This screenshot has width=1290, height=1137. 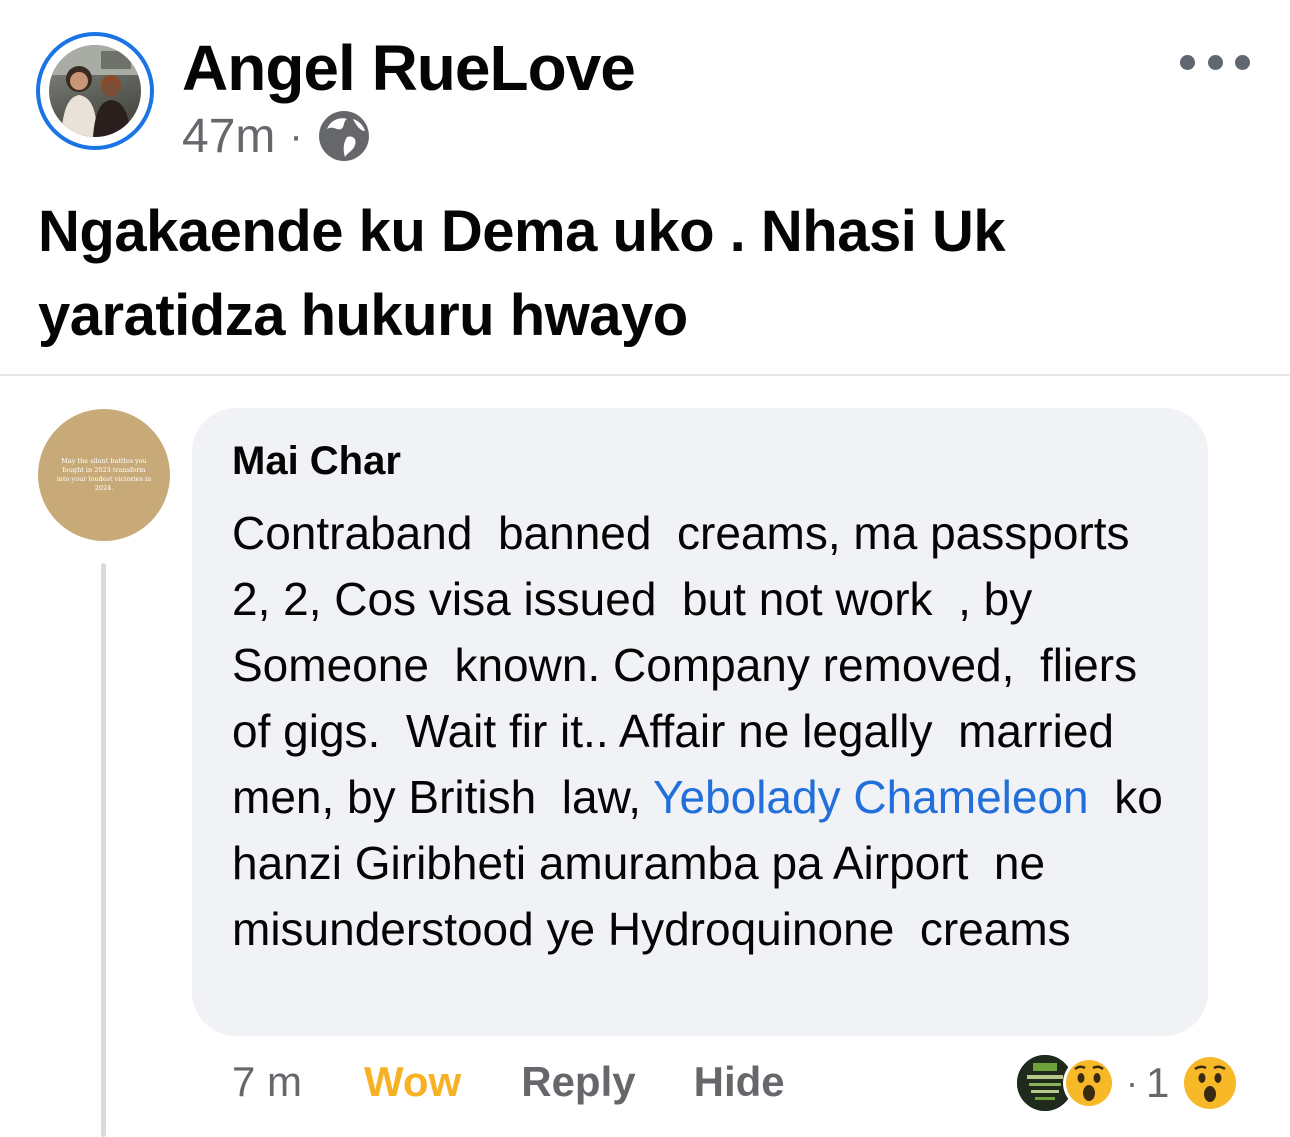 I want to click on reaction-summary: · 1, so click(x=1125, y=1083).